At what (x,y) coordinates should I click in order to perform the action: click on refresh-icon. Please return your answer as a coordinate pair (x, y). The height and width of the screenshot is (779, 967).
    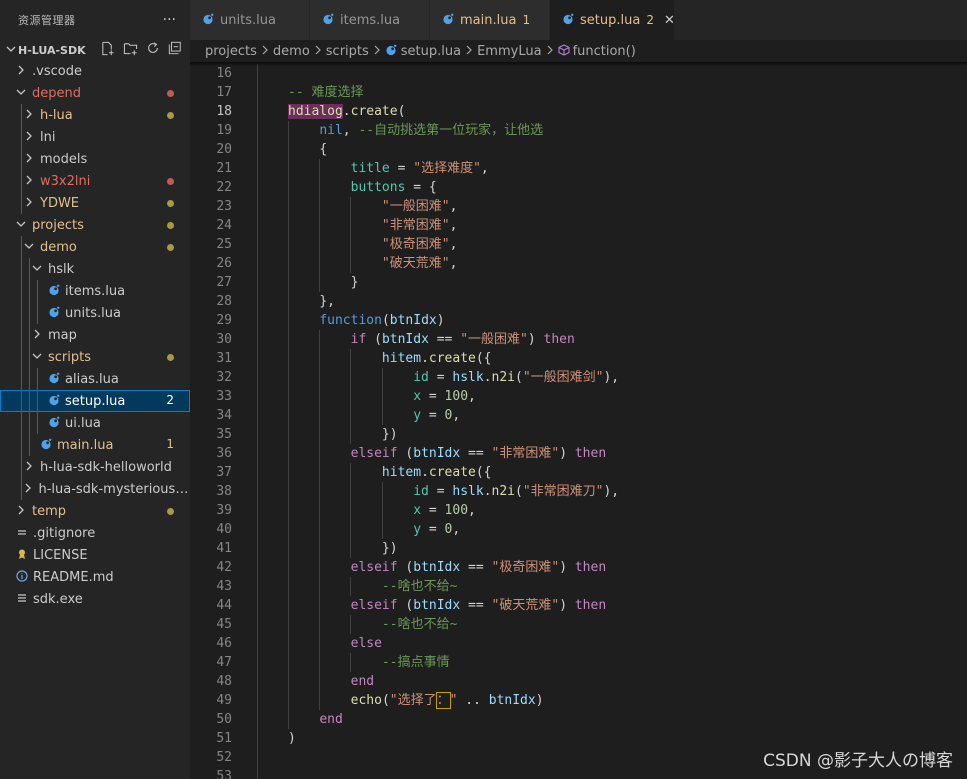
    Looking at the image, I should click on (153, 50).